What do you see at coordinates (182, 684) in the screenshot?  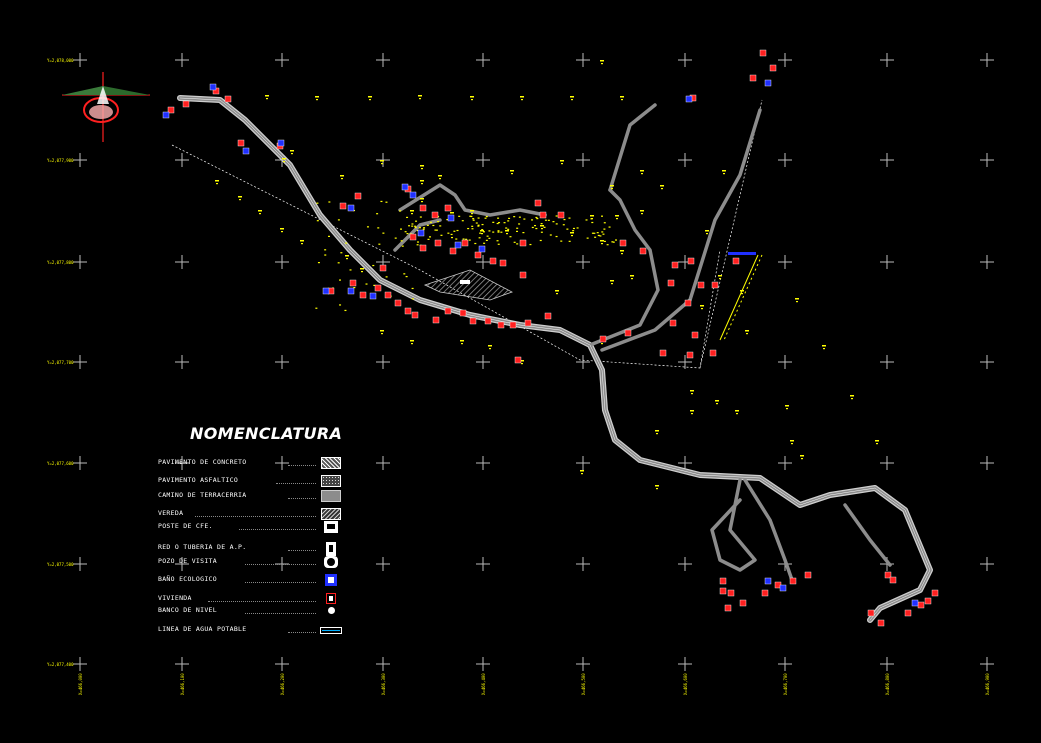 I see `x-coordinate-label: X=466,100` at bounding box center [182, 684].